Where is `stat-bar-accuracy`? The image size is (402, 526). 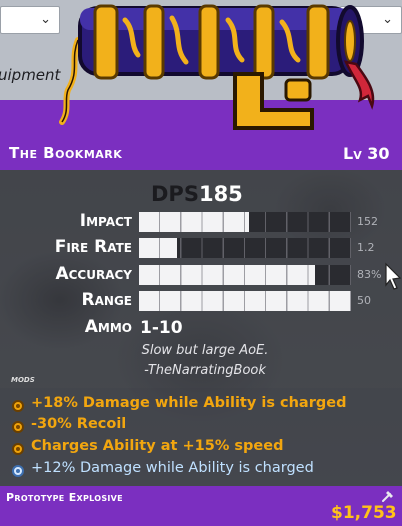
stat-bar-accuracy is located at coordinates (245, 275).